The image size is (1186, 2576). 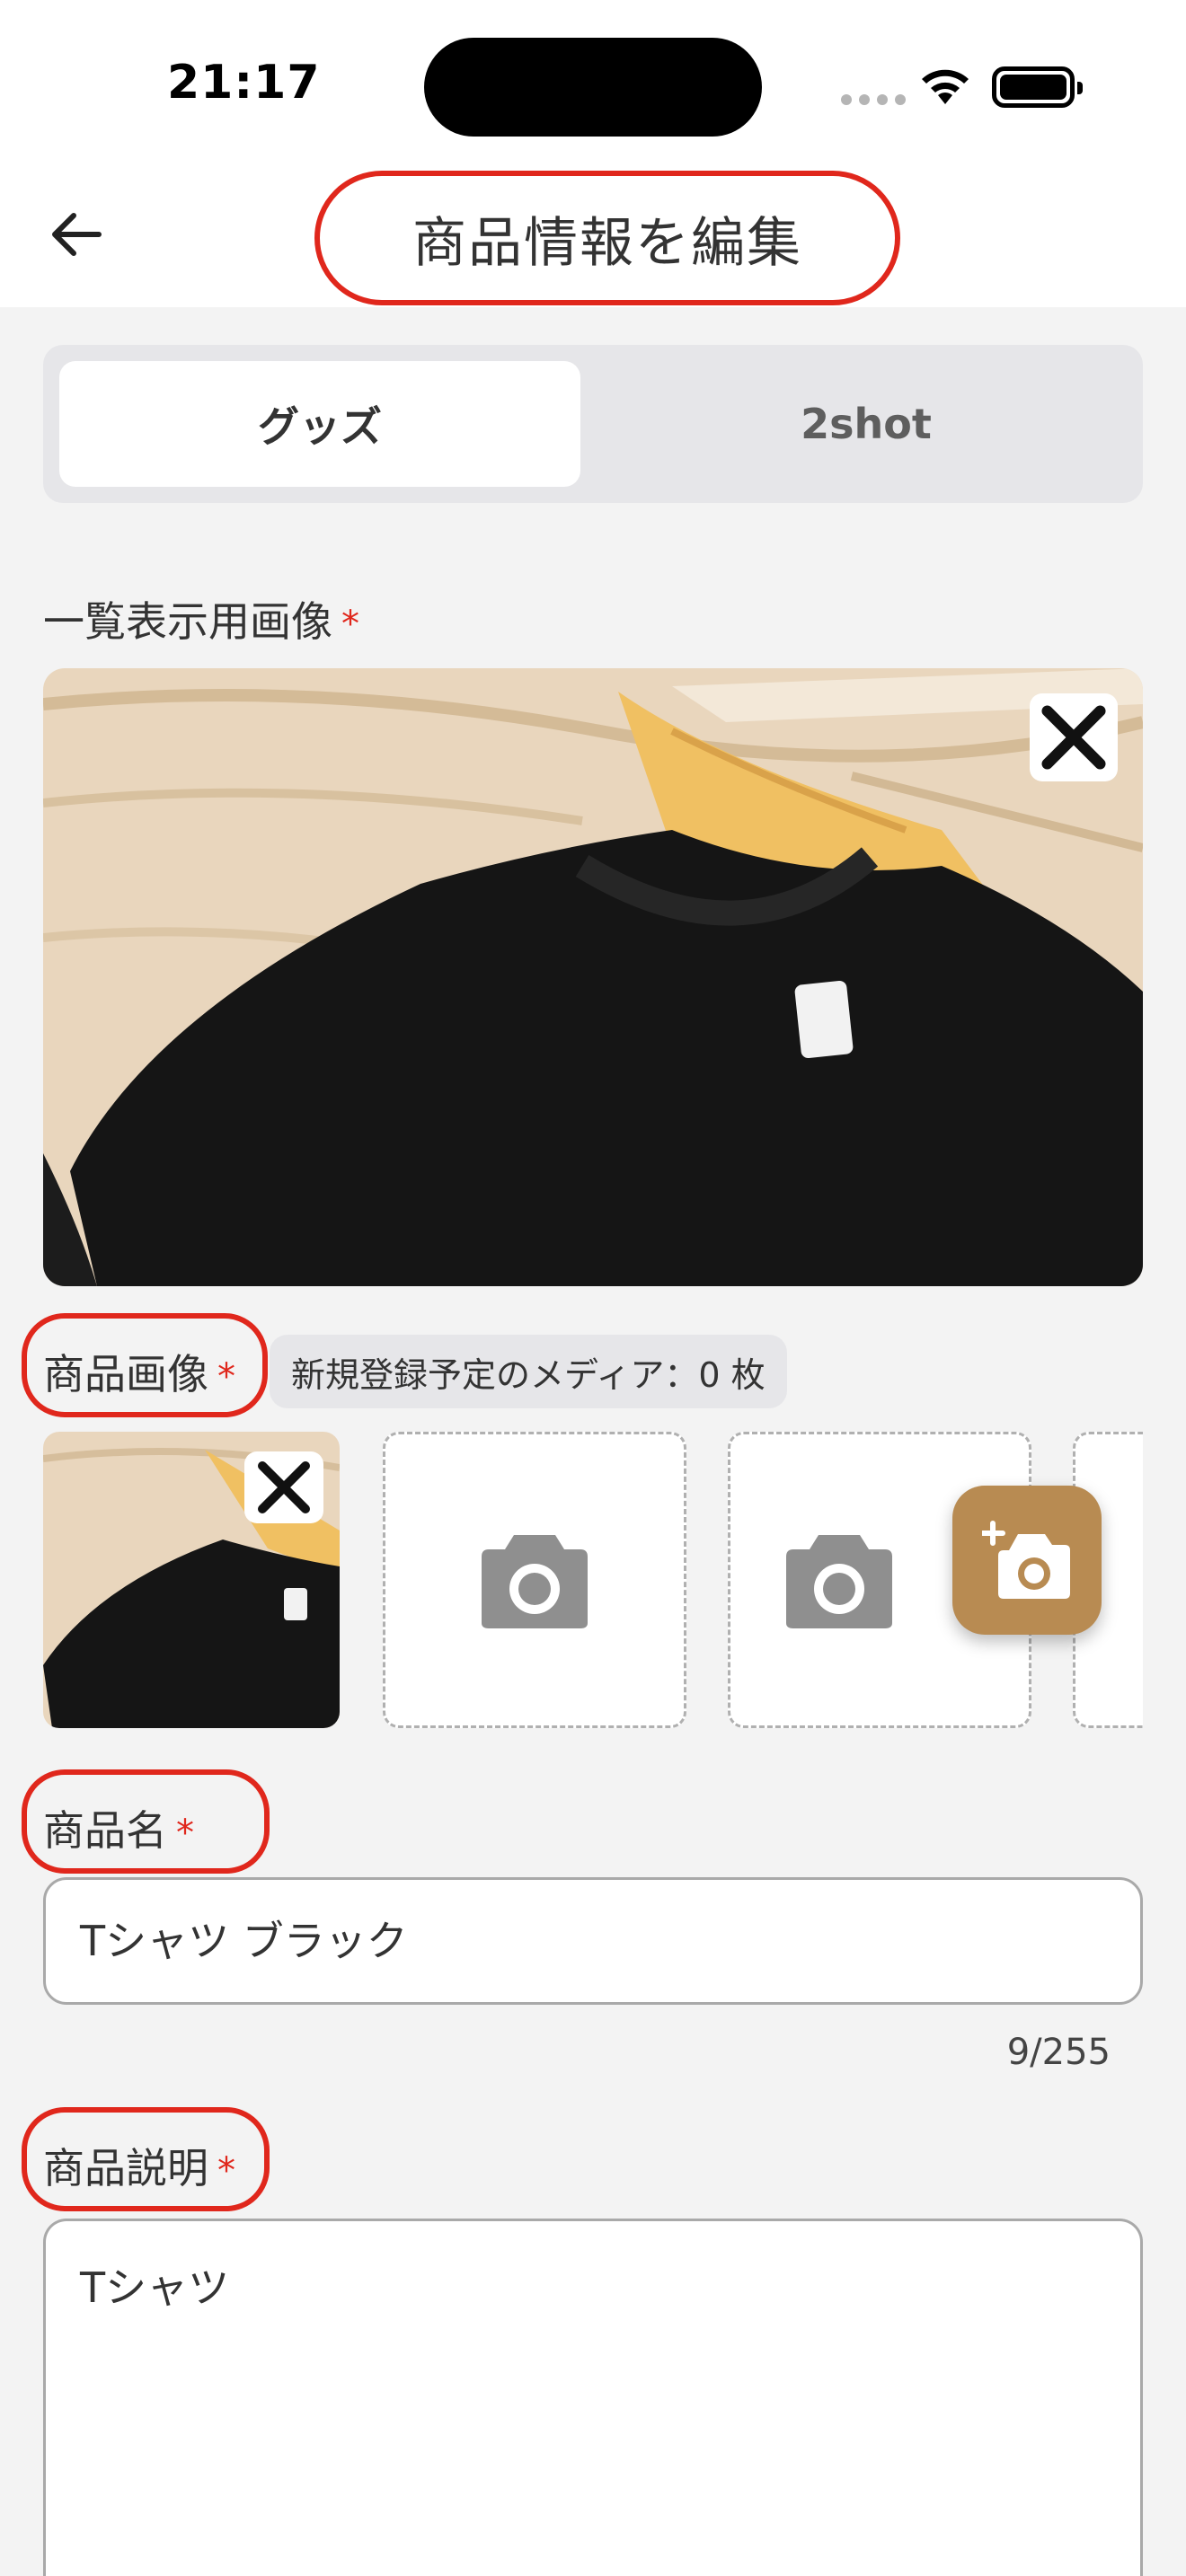 I want to click on tab-goods: グッズ, so click(x=319, y=424).